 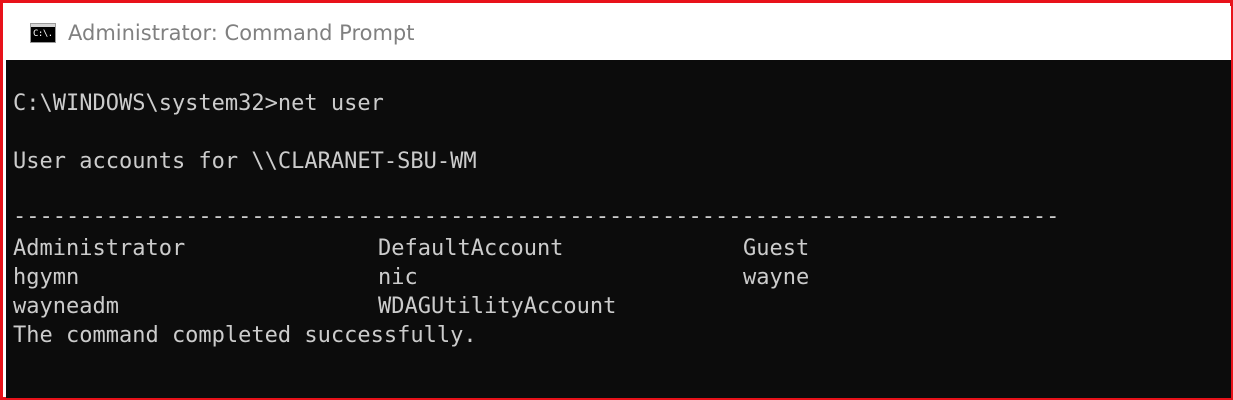 What do you see at coordinates (198, 103) in the screenshot?
I see `prompt-line: C:\WINDOWS\system32>net user` at bounding box center [198, 103].